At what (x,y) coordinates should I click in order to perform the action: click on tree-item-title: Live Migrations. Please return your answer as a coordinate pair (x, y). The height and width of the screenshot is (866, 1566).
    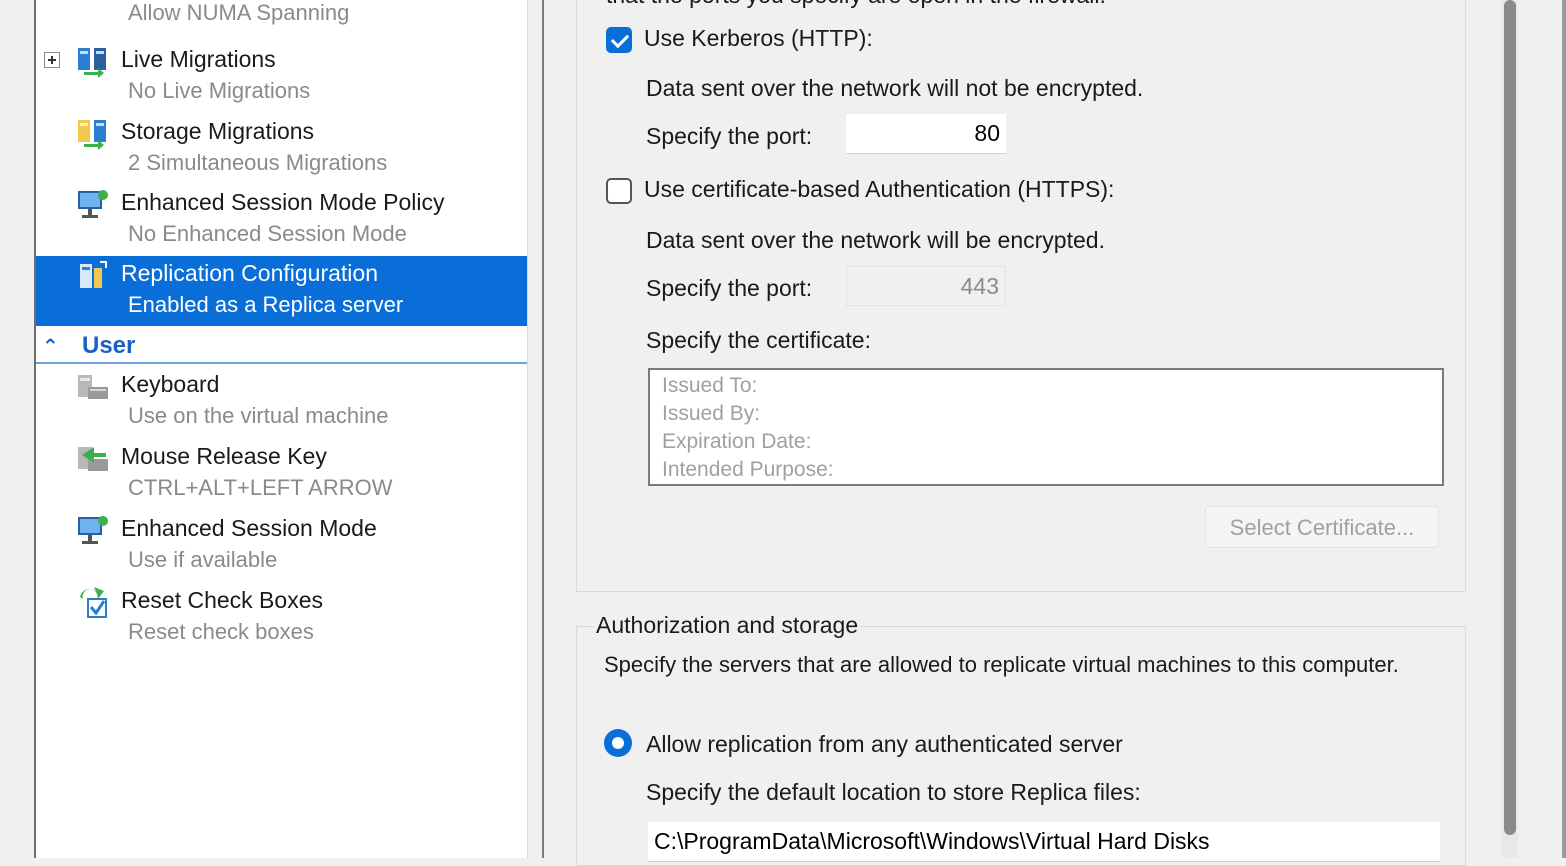
    Looking at the image, I should click on (198, 59).